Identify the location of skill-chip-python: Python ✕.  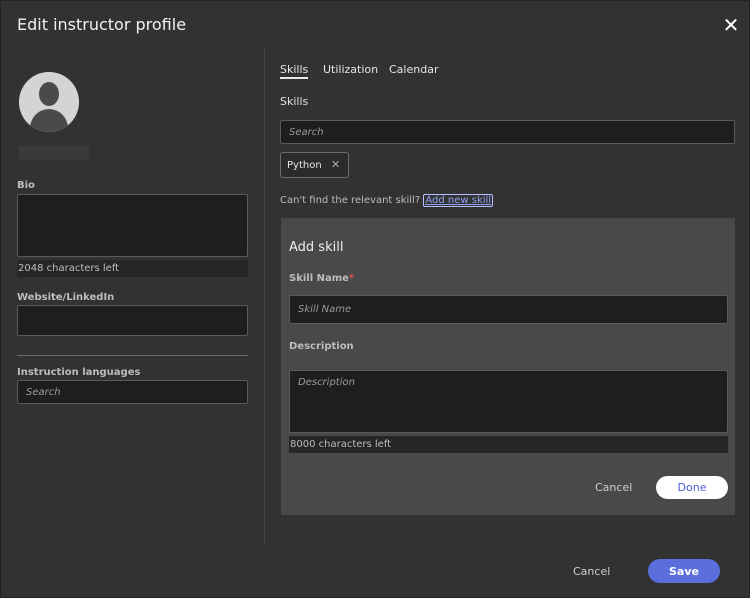
(314, 165).